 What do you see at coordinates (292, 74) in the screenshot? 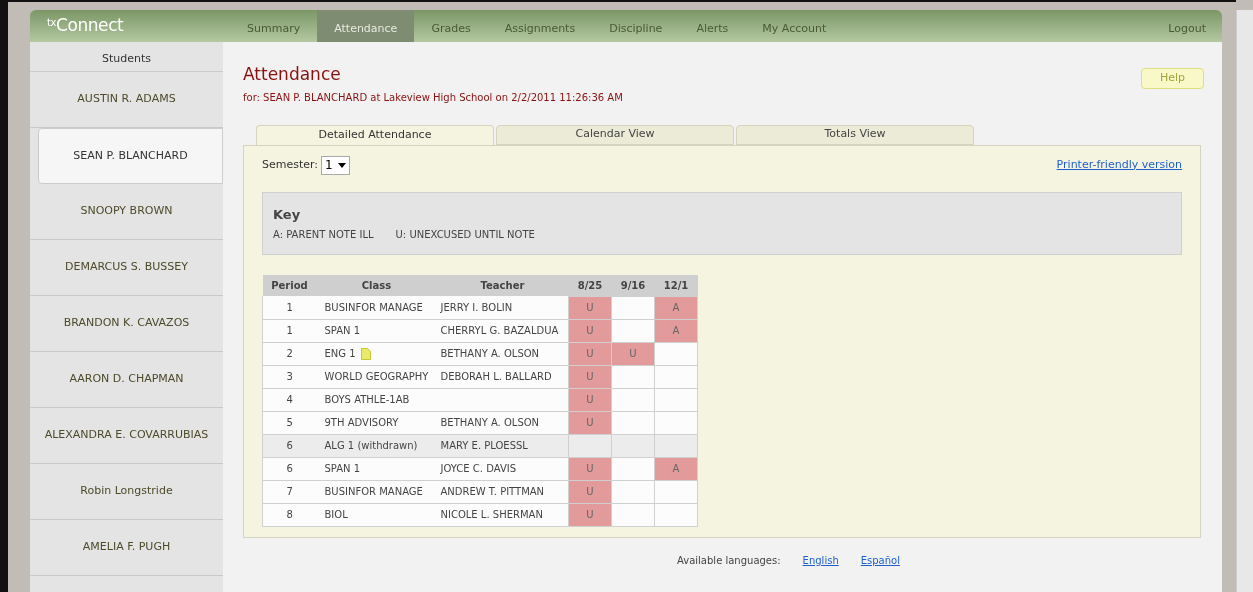
I see `page-title: Attendance` at bounding box center [292, 74].